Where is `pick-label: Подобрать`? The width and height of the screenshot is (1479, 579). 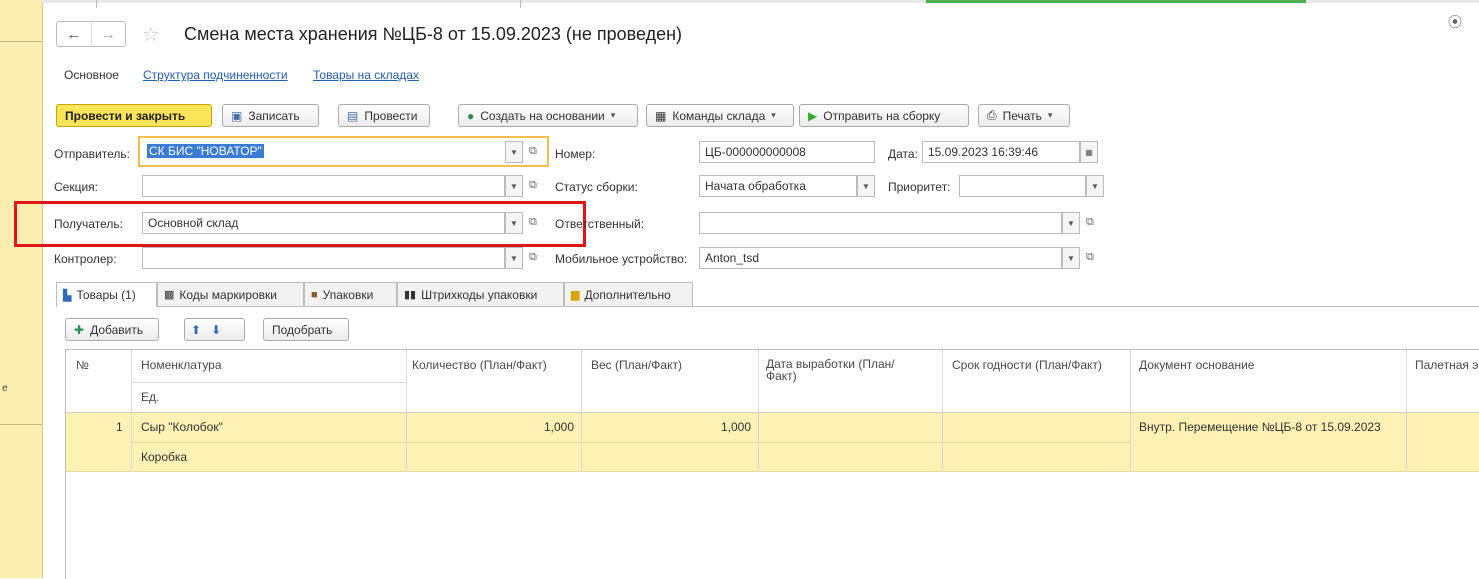 pick-label: Подобрать is located at coordinates (302, 329).